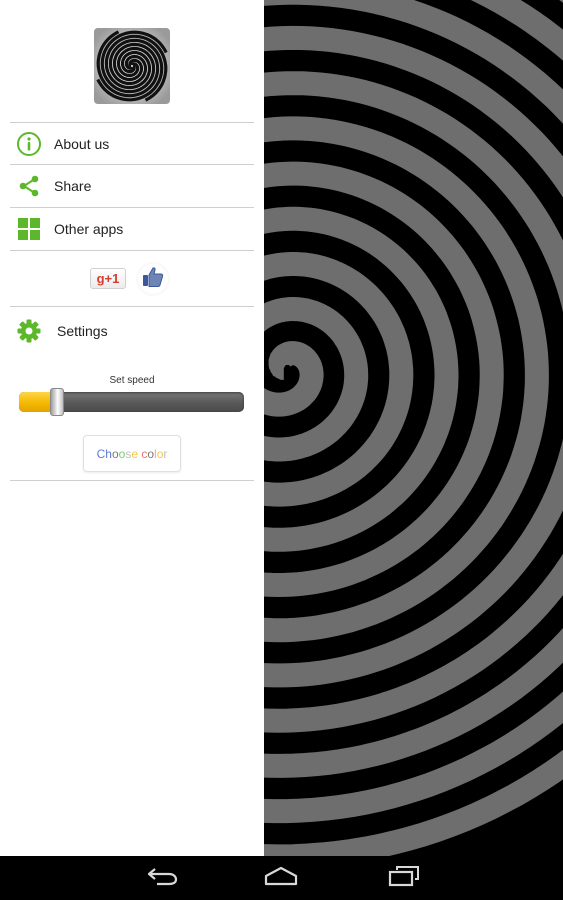 The height and width of the screenshot is (900, 563). What do you see at coordinates (132, 185) in the screenshot?
I see `menu-item-share: Share` at bounding box center [132, 185].